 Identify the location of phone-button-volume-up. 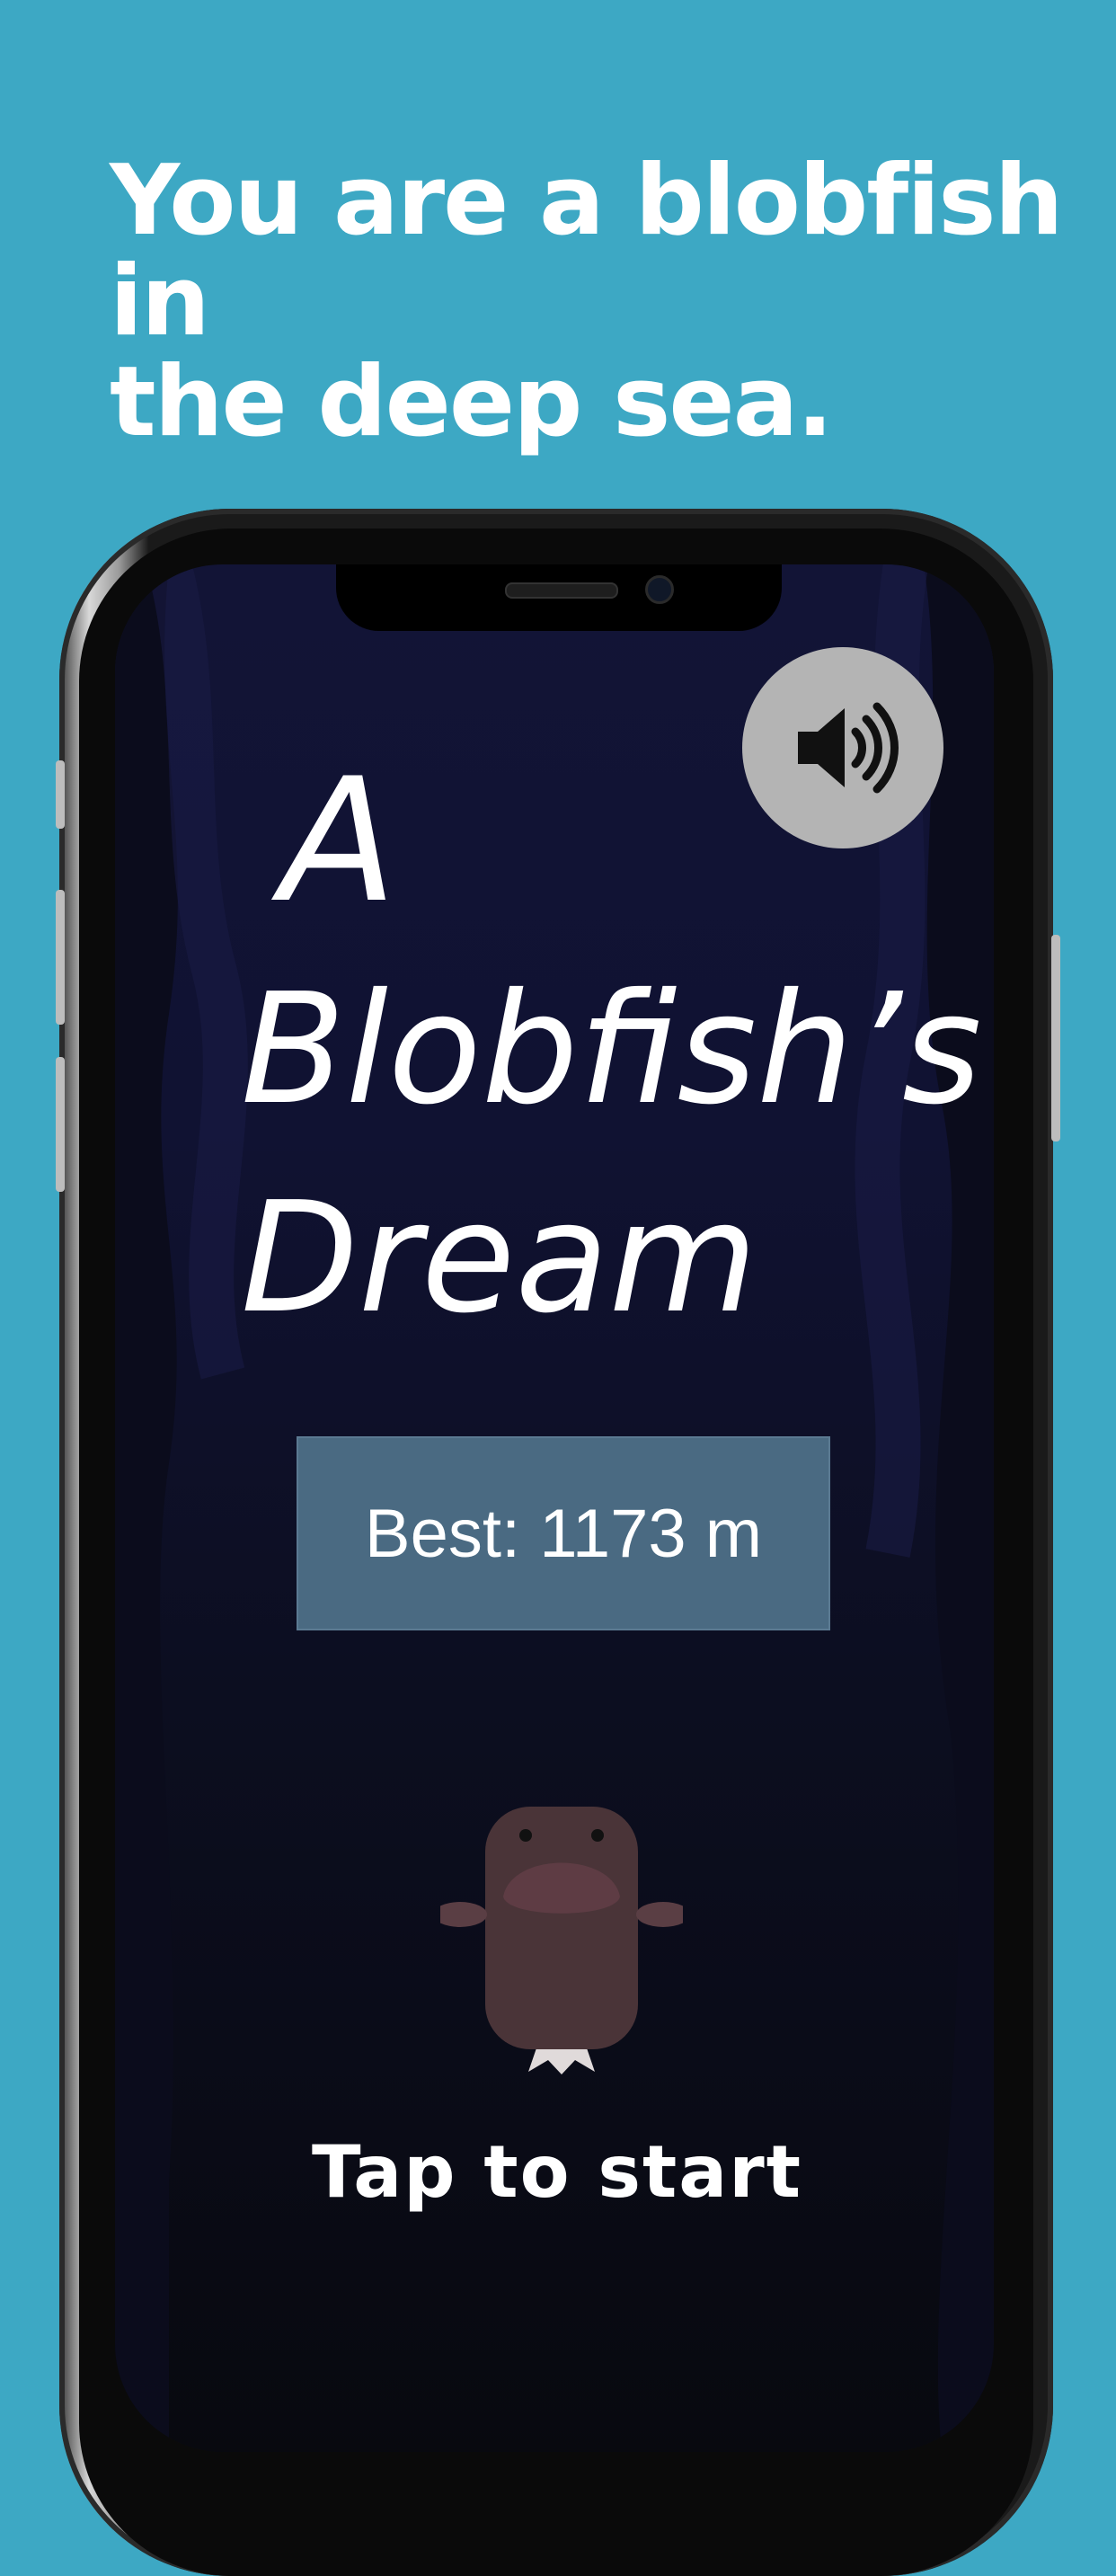
(60, 957).